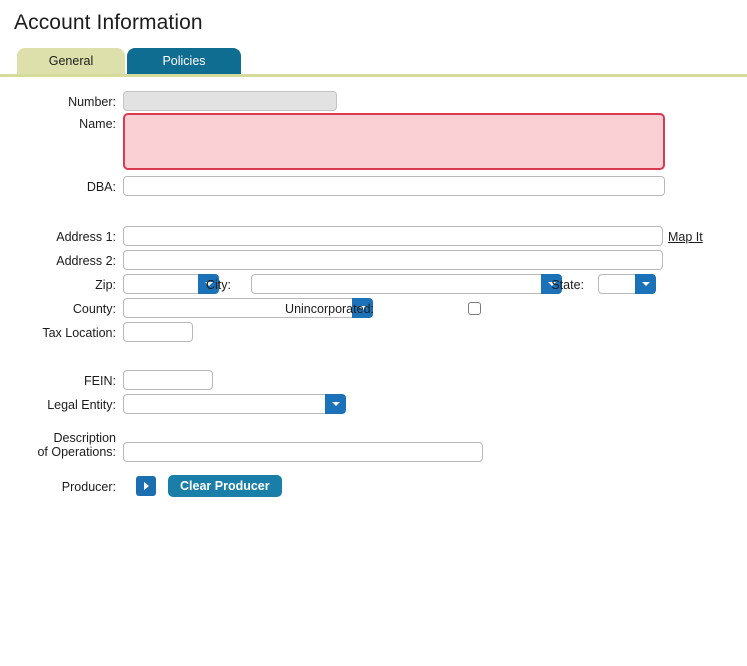 The image size is (747, 666). What do you see at coordinates (394, 141) in the screenshot?
I see `name-input` at bounding box center [394, 141].